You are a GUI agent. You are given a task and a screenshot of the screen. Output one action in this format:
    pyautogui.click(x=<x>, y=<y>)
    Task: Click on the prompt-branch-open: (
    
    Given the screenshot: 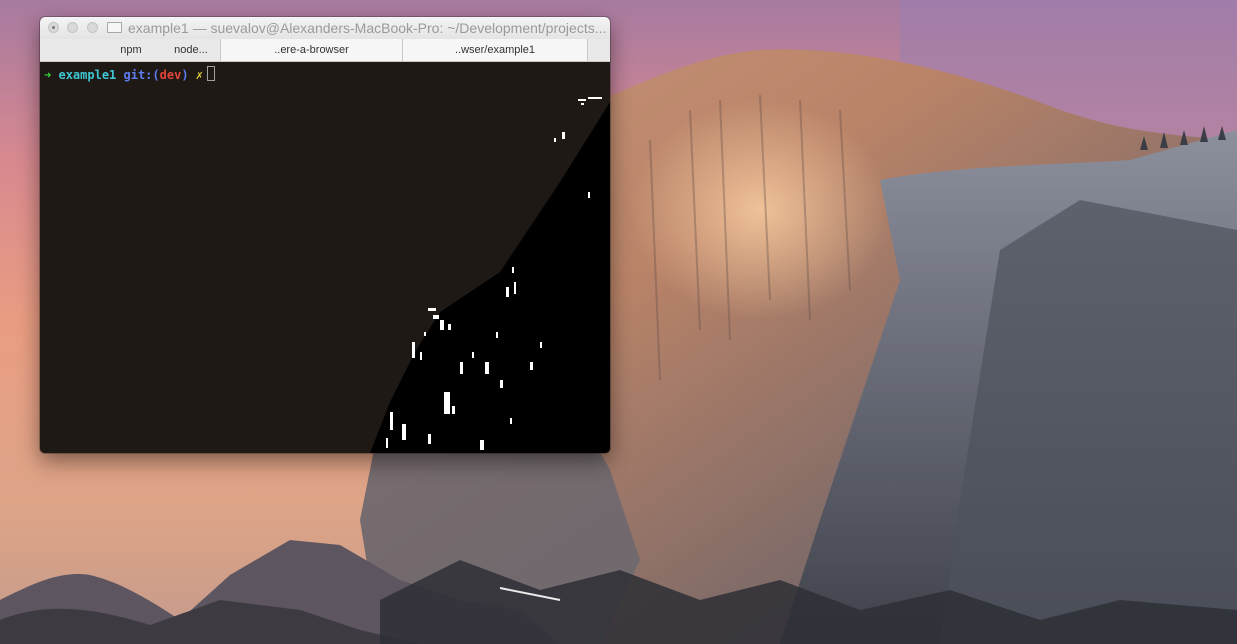 What is the action you would take?
    pyautogui.click(x=156, y=75)
    